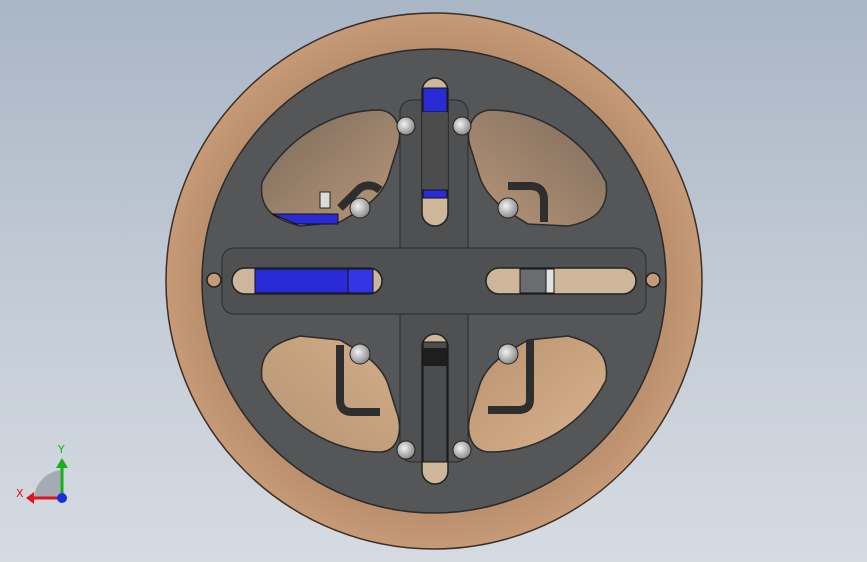  What do you see at coordinates (435, 151) in the screenshot?
I see `slider-top-shaft` at bounding box center [435, 151].